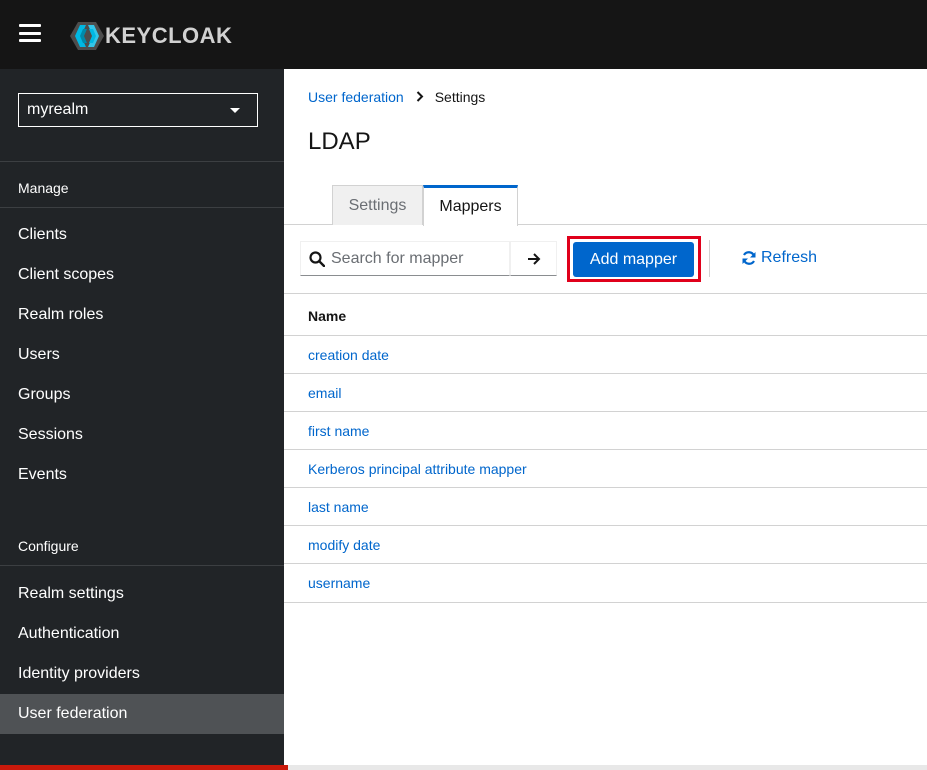 The width and height of the screenshot is (927, 770). Describe the element at coordinates (605, 354) in the screenshot. I see `table-row: creation date` at that location.